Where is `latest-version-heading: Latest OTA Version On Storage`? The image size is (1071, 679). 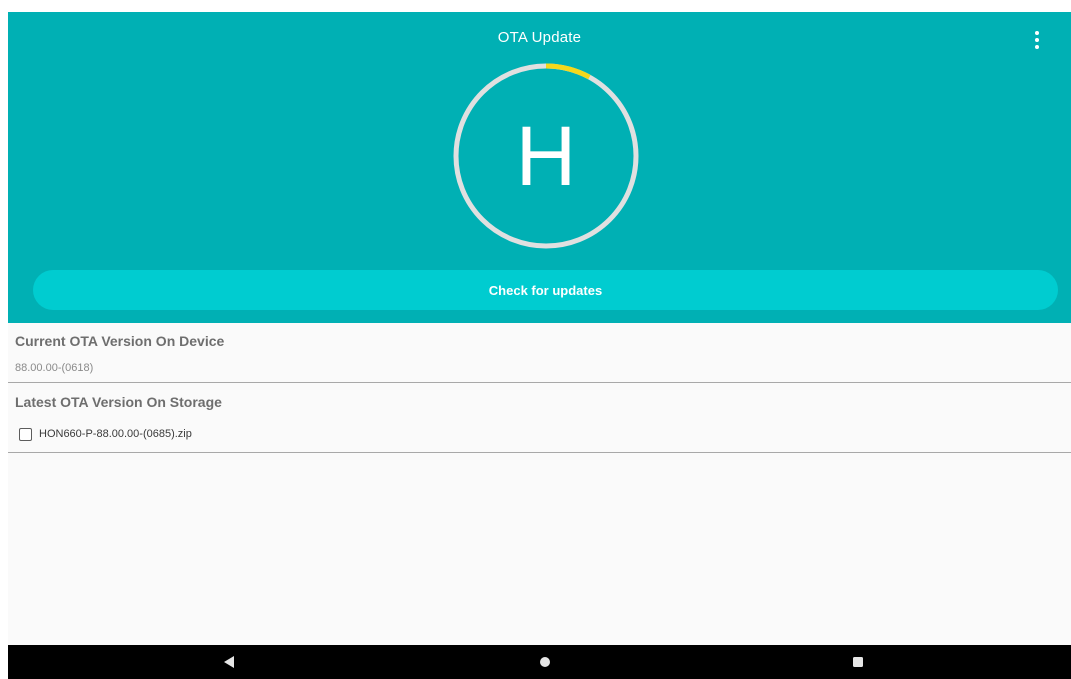 latest-version-heading: Latest OTA Version On Storage is located at coordinates (118, 402).